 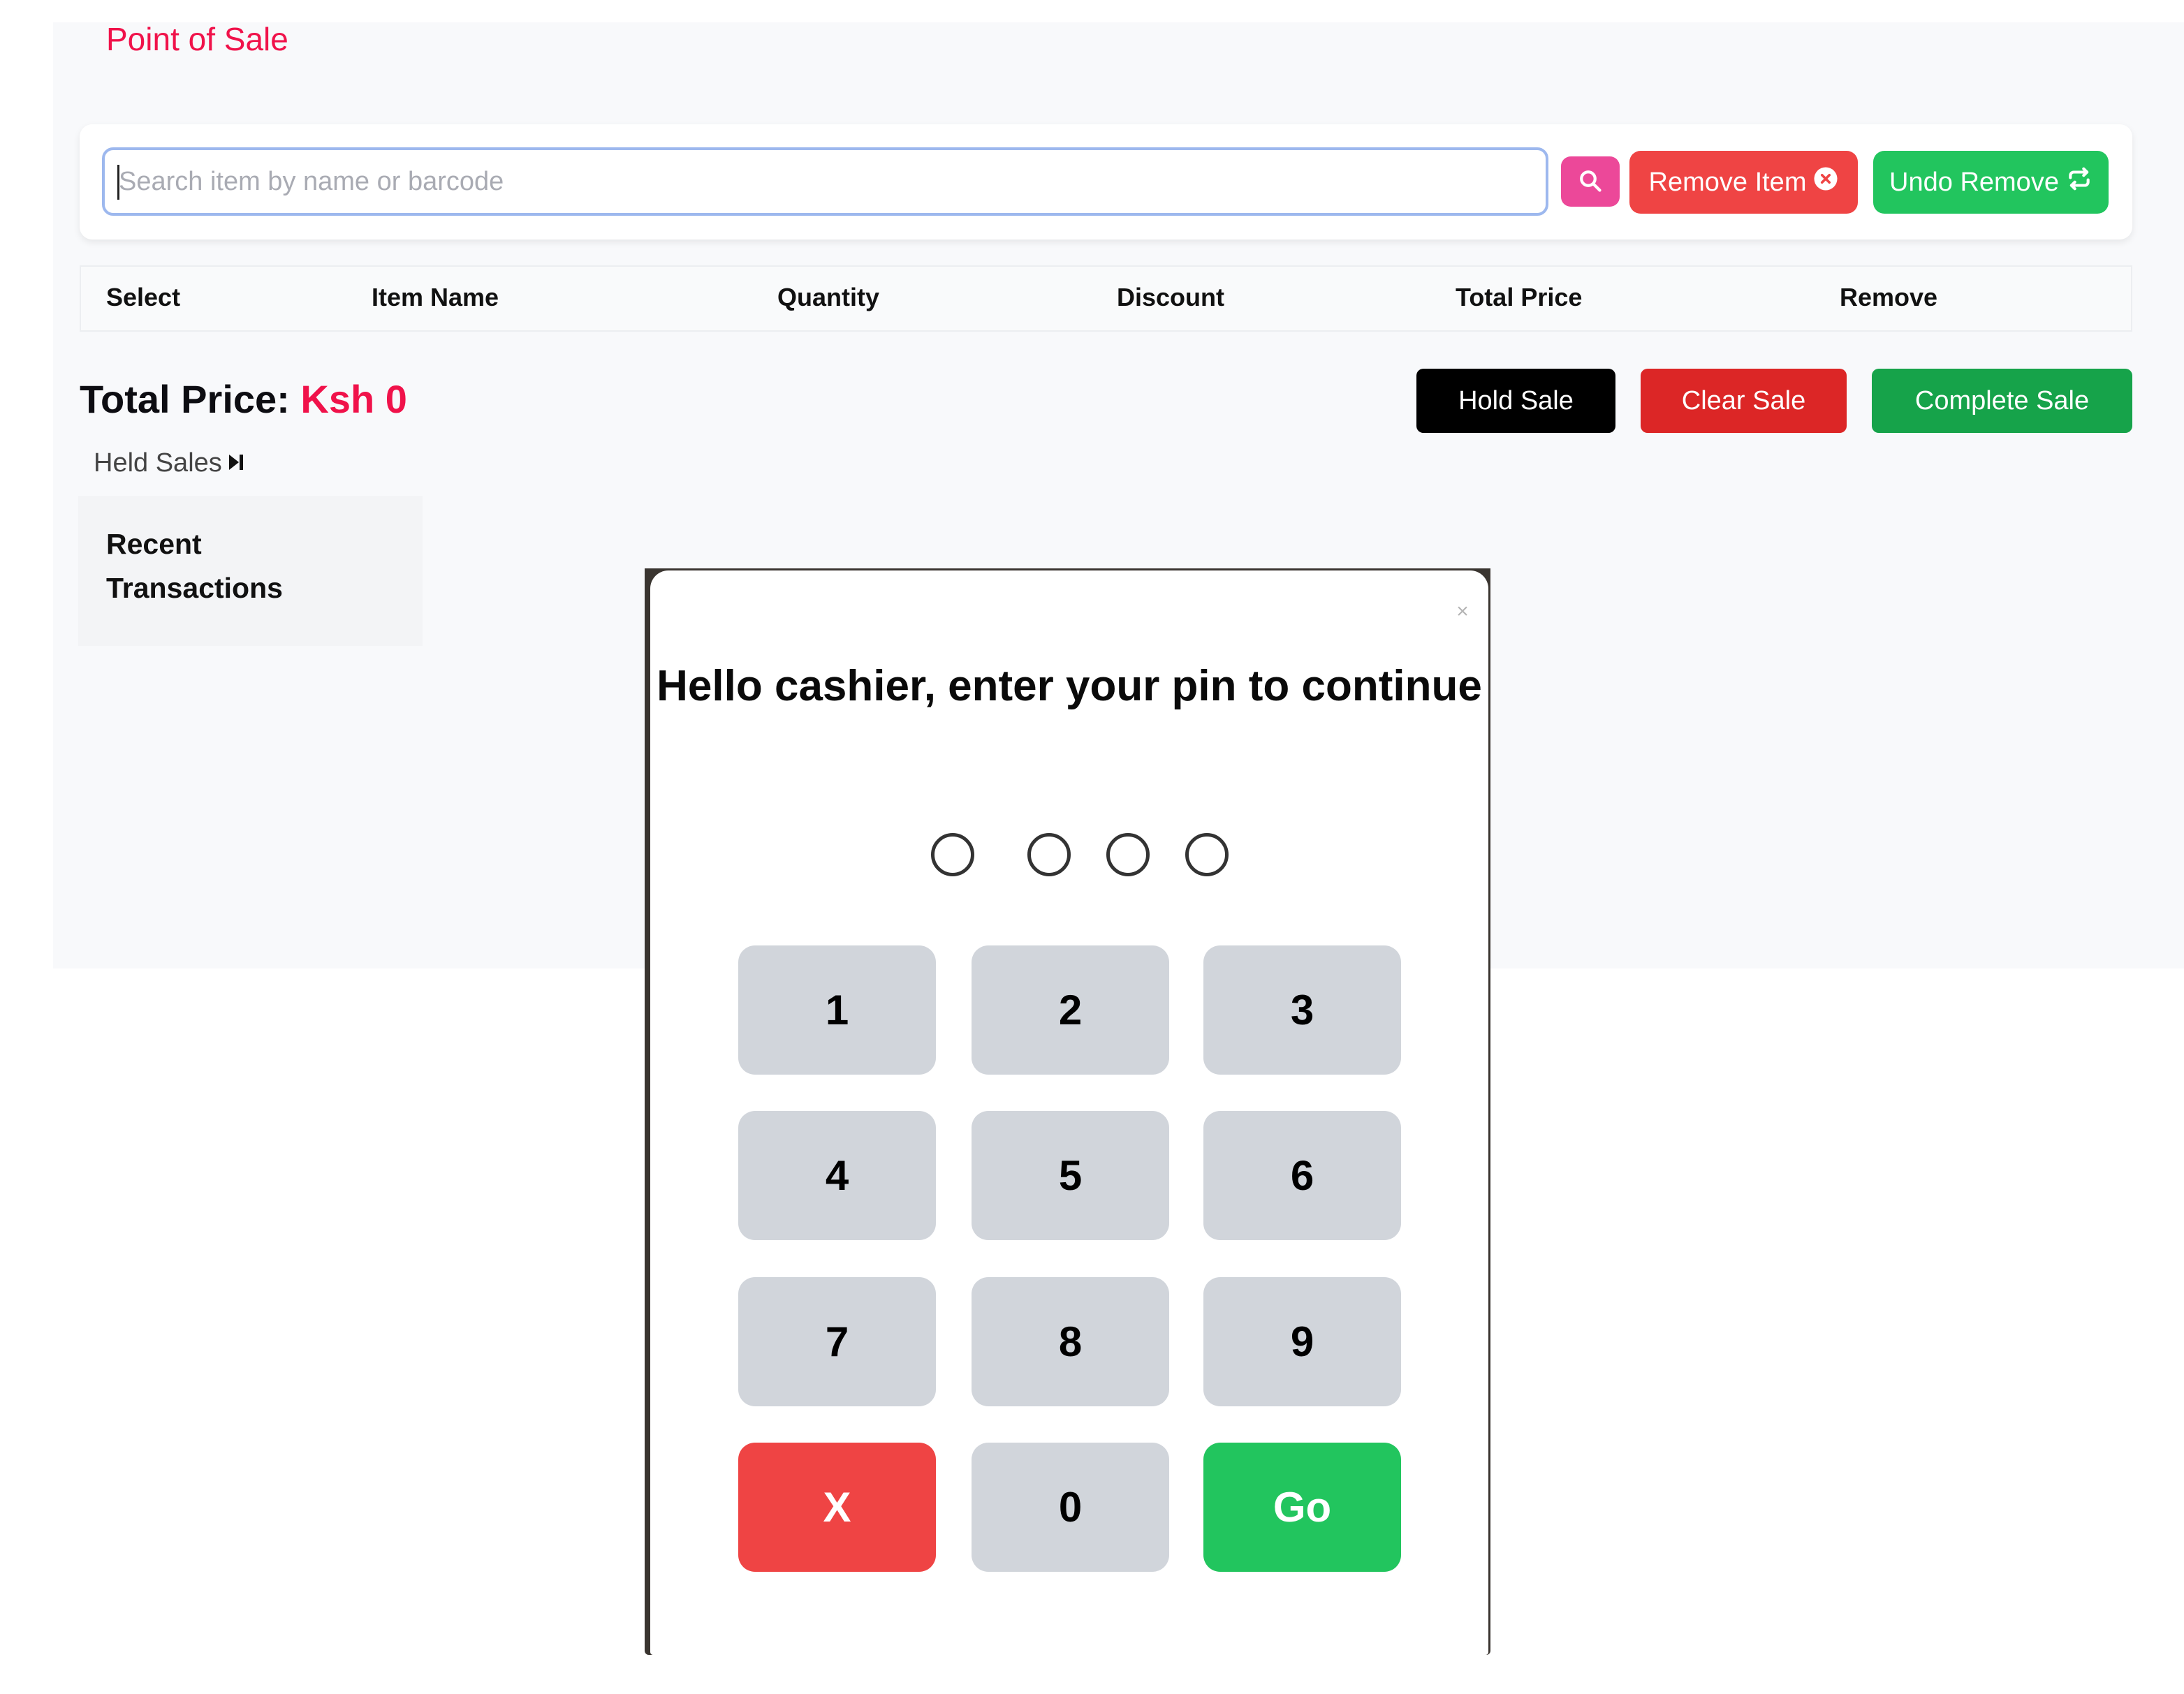 What do you see at coordinates (1070, 1342) in the screenshot?
I see `keypad-key-8: 8` at bounding box center [1070, 1342].